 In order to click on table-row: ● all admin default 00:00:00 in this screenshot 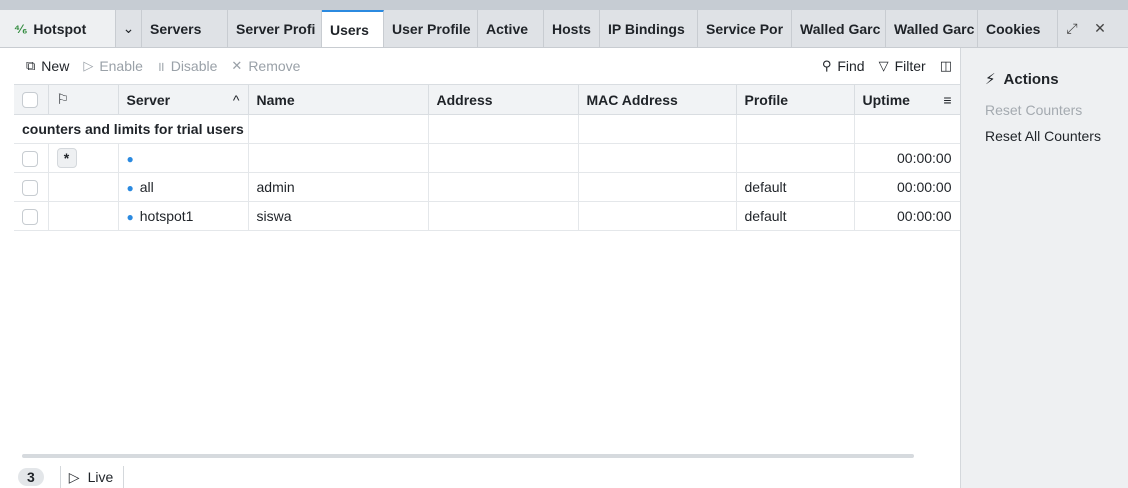, I will do `click(487, 187)`.